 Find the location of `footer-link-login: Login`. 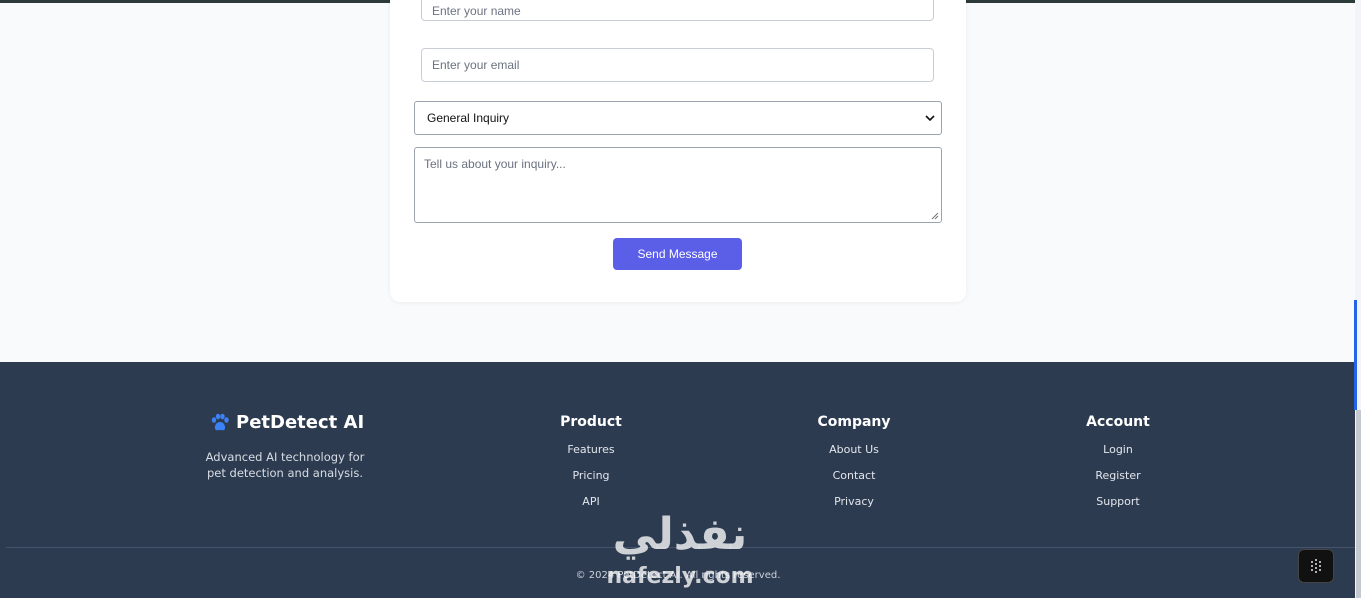

footer-link-login: Login is located at coordinates (1118, 456).